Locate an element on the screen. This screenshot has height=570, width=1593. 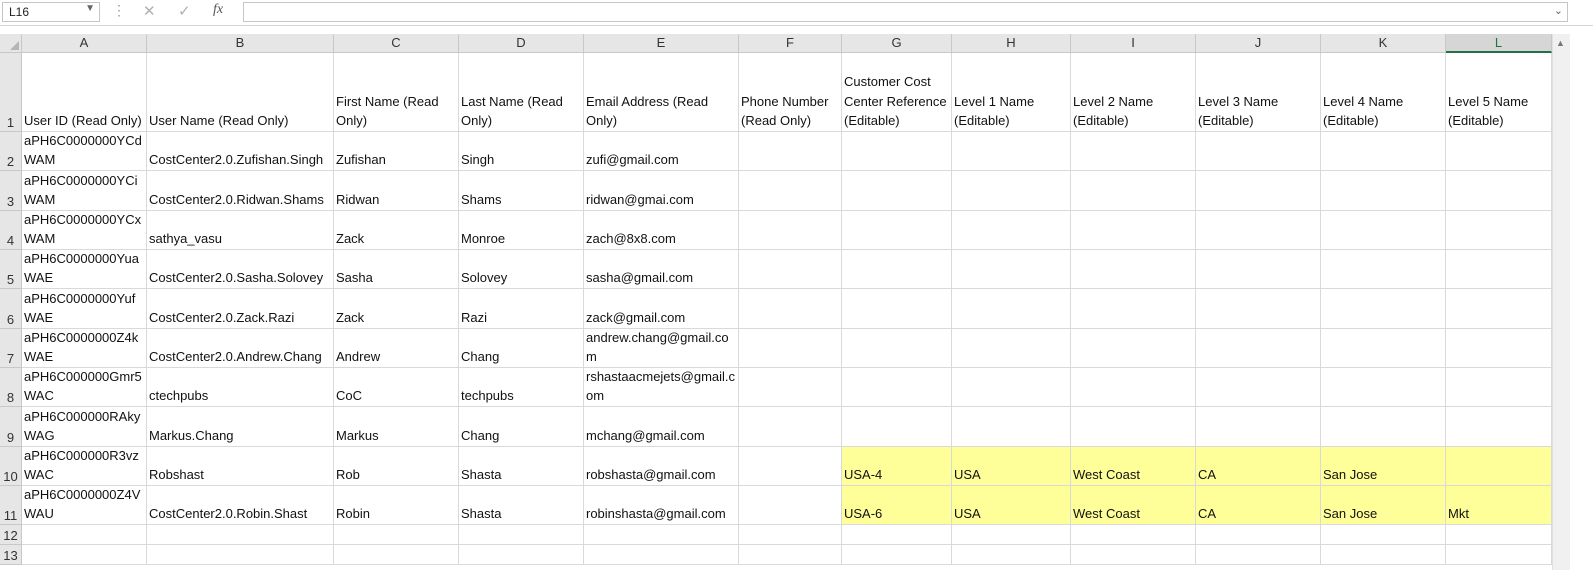
cell-g2 is located at coordinates (897, 151).